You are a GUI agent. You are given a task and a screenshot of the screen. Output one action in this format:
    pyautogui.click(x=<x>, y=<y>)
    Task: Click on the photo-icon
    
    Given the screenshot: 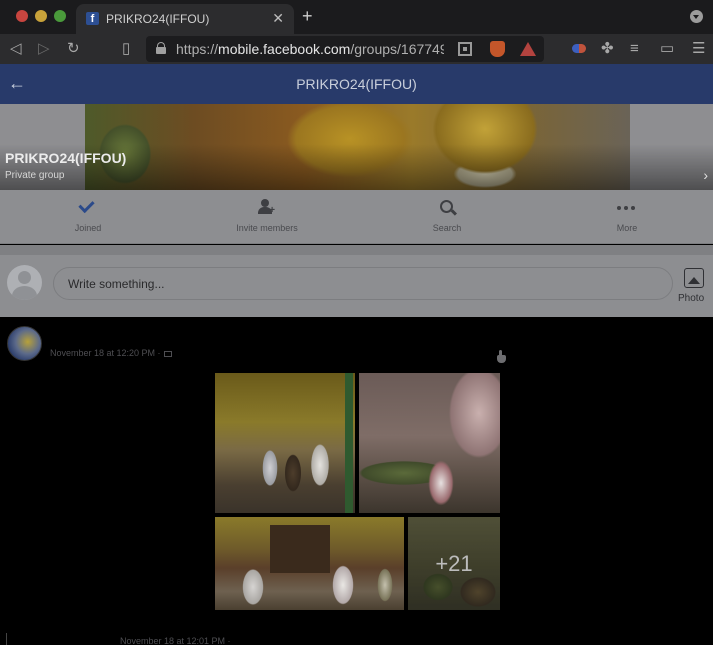 What is the action you would take?
    pyautogui.click(x=694, y=278)
    